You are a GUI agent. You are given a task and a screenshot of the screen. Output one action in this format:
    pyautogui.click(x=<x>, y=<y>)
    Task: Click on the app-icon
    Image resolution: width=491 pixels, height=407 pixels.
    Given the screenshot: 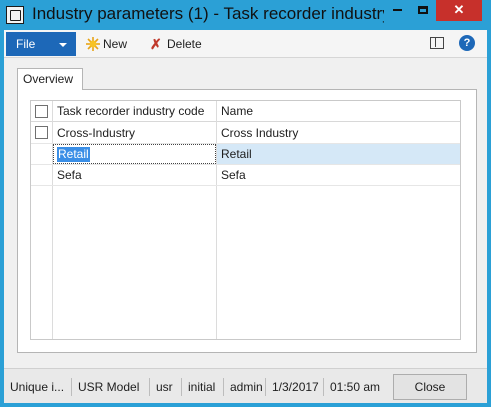 What is the action you would take?
    pyautogui.click(x=15, y=15)
    